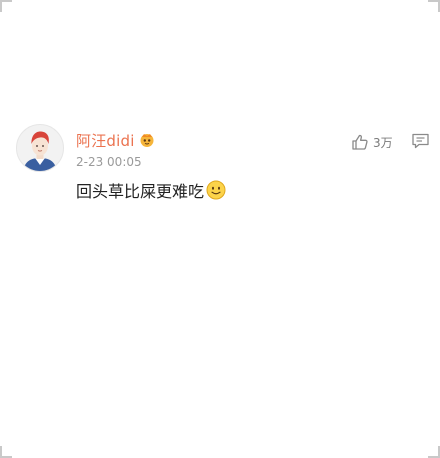  I want to click on like-count: 3万, so click(383, 142).